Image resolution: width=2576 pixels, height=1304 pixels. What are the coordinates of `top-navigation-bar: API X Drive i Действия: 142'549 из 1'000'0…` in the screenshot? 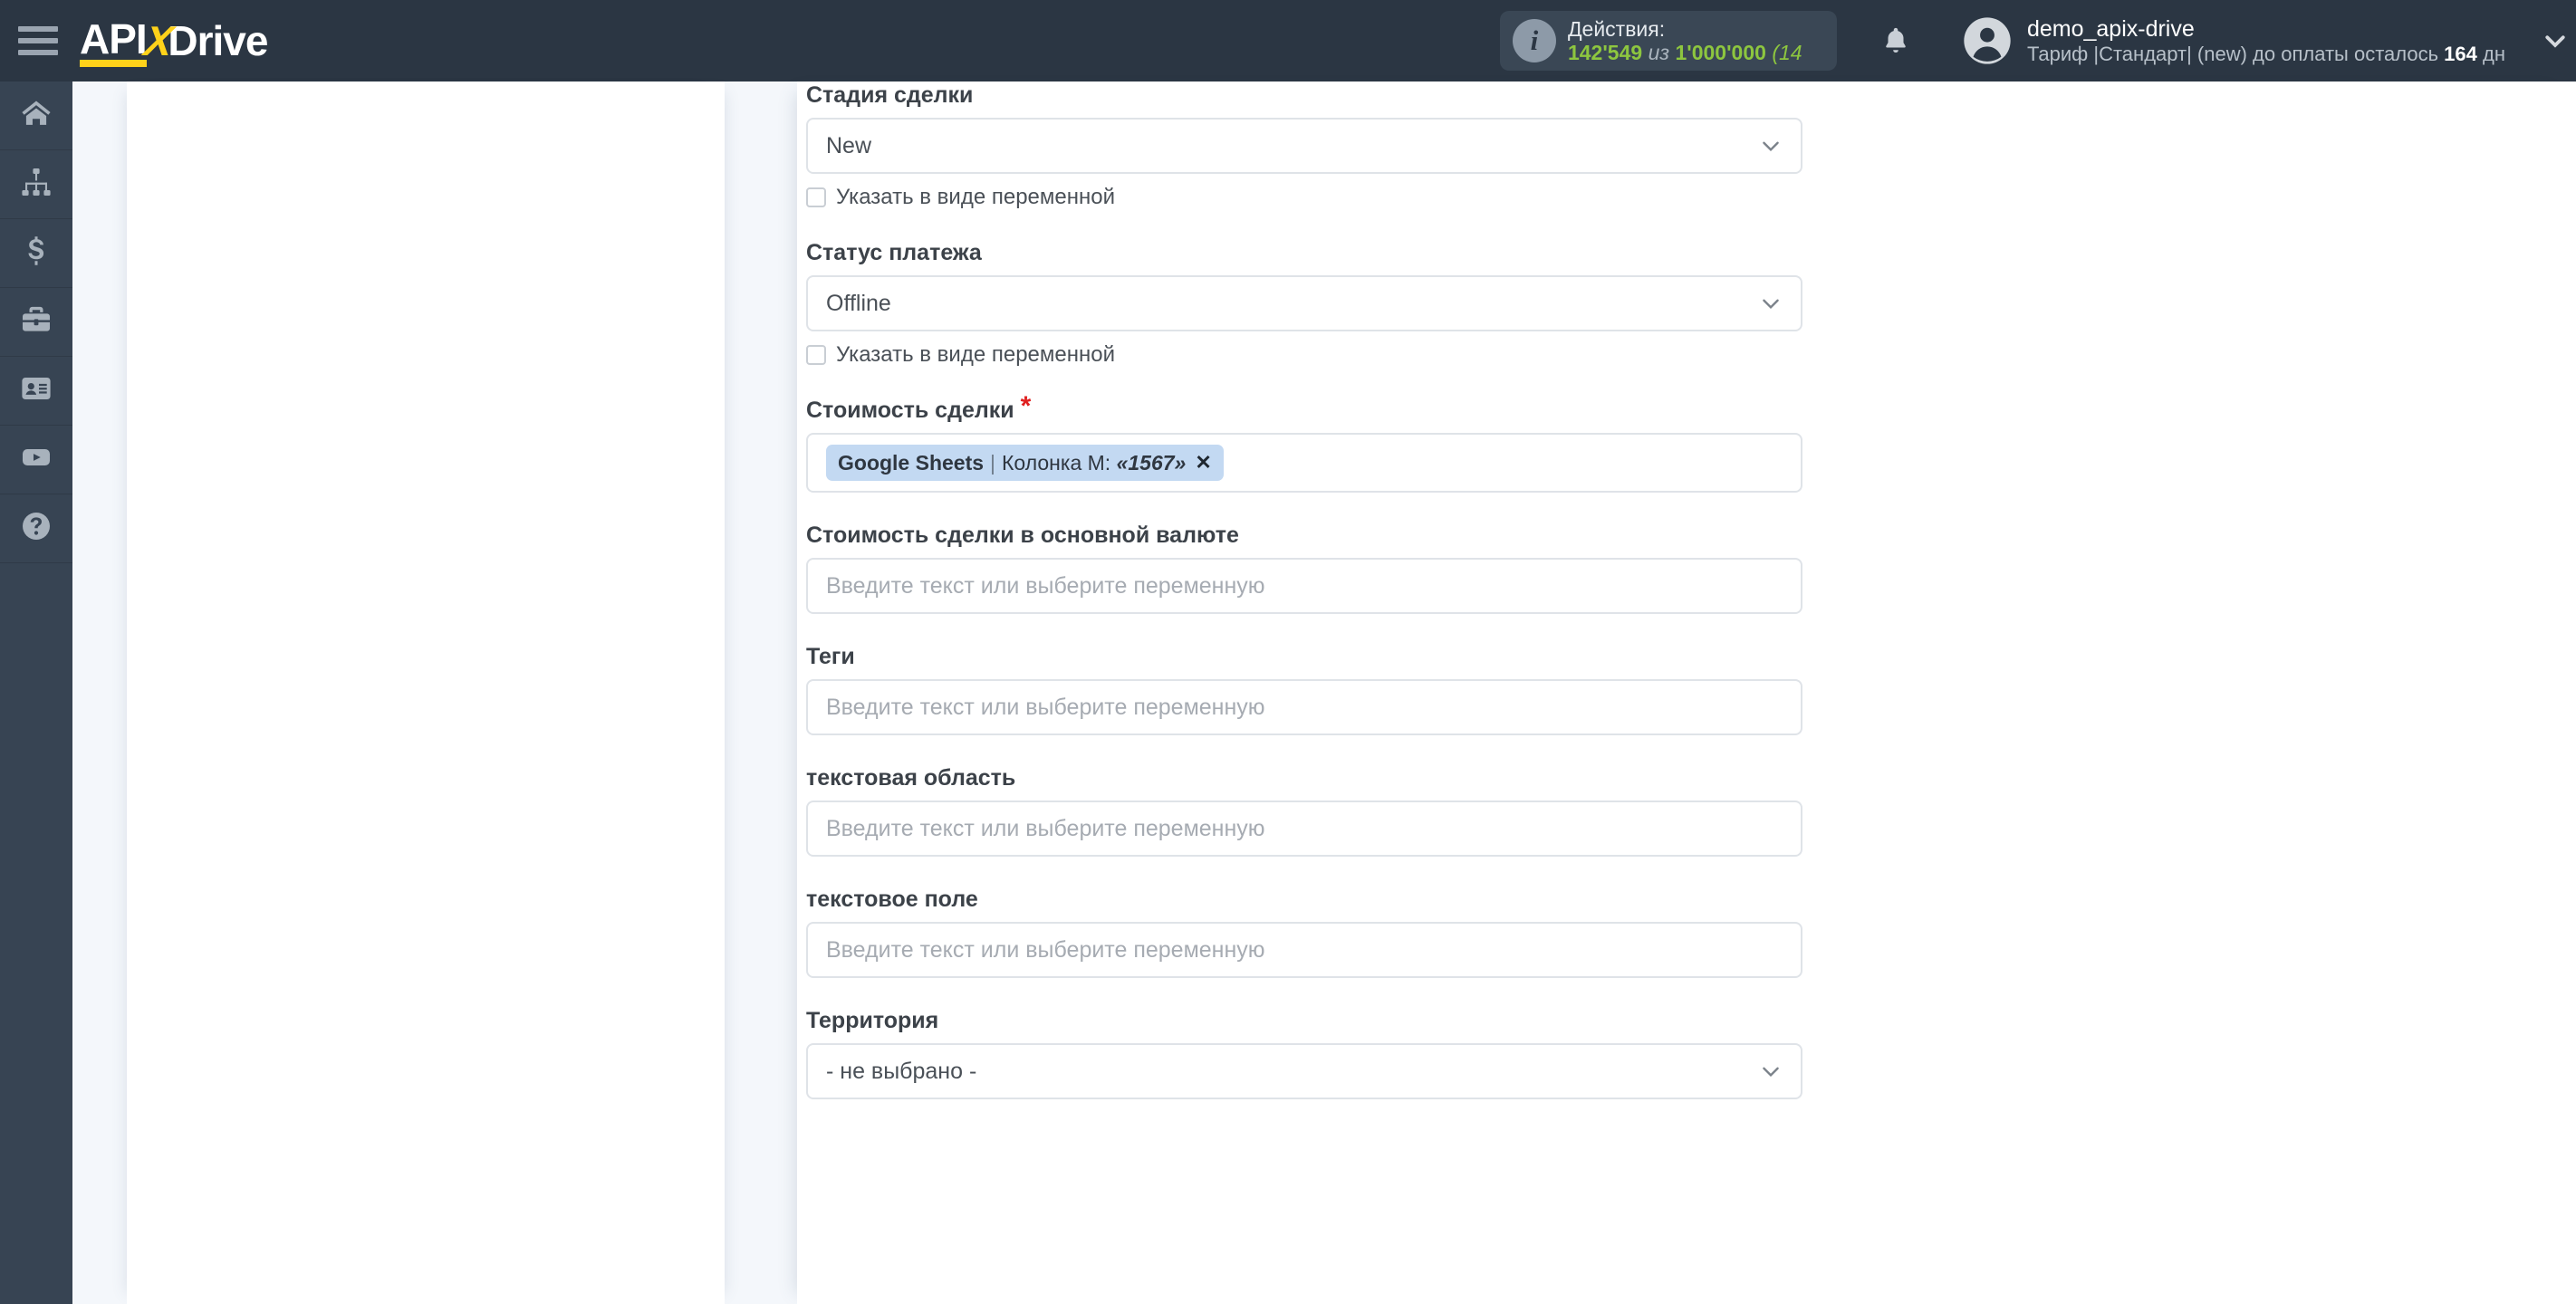 It's located at (1288, 41).